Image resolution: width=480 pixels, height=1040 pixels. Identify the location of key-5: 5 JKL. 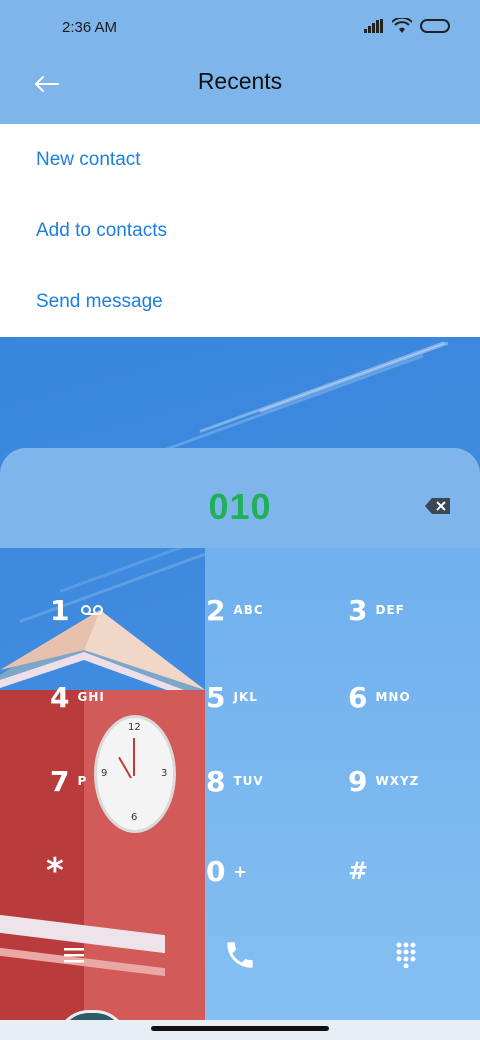
(266, 697).